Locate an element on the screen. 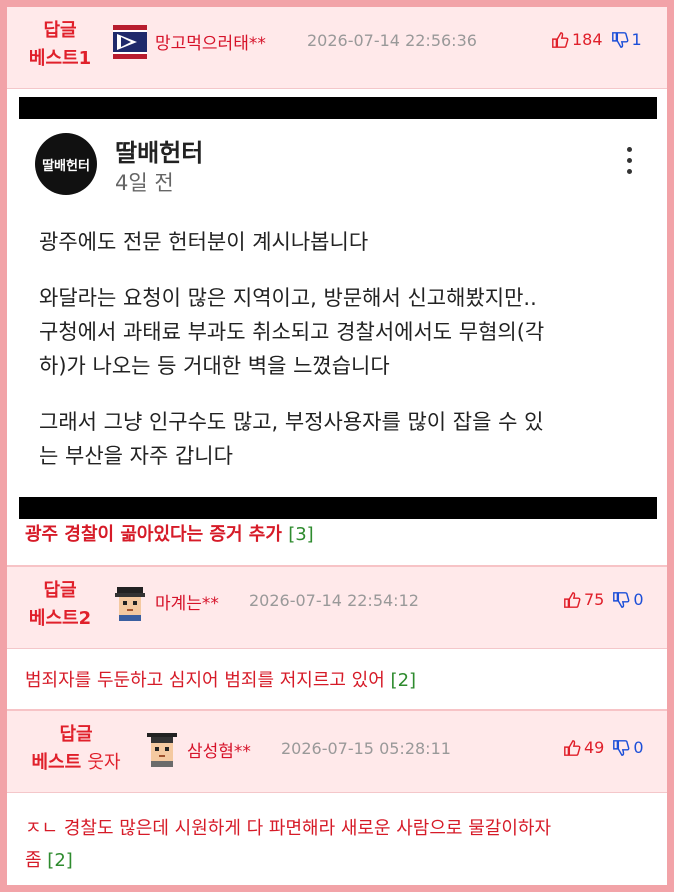  black-bar-top is located at coordinates (338, 108).